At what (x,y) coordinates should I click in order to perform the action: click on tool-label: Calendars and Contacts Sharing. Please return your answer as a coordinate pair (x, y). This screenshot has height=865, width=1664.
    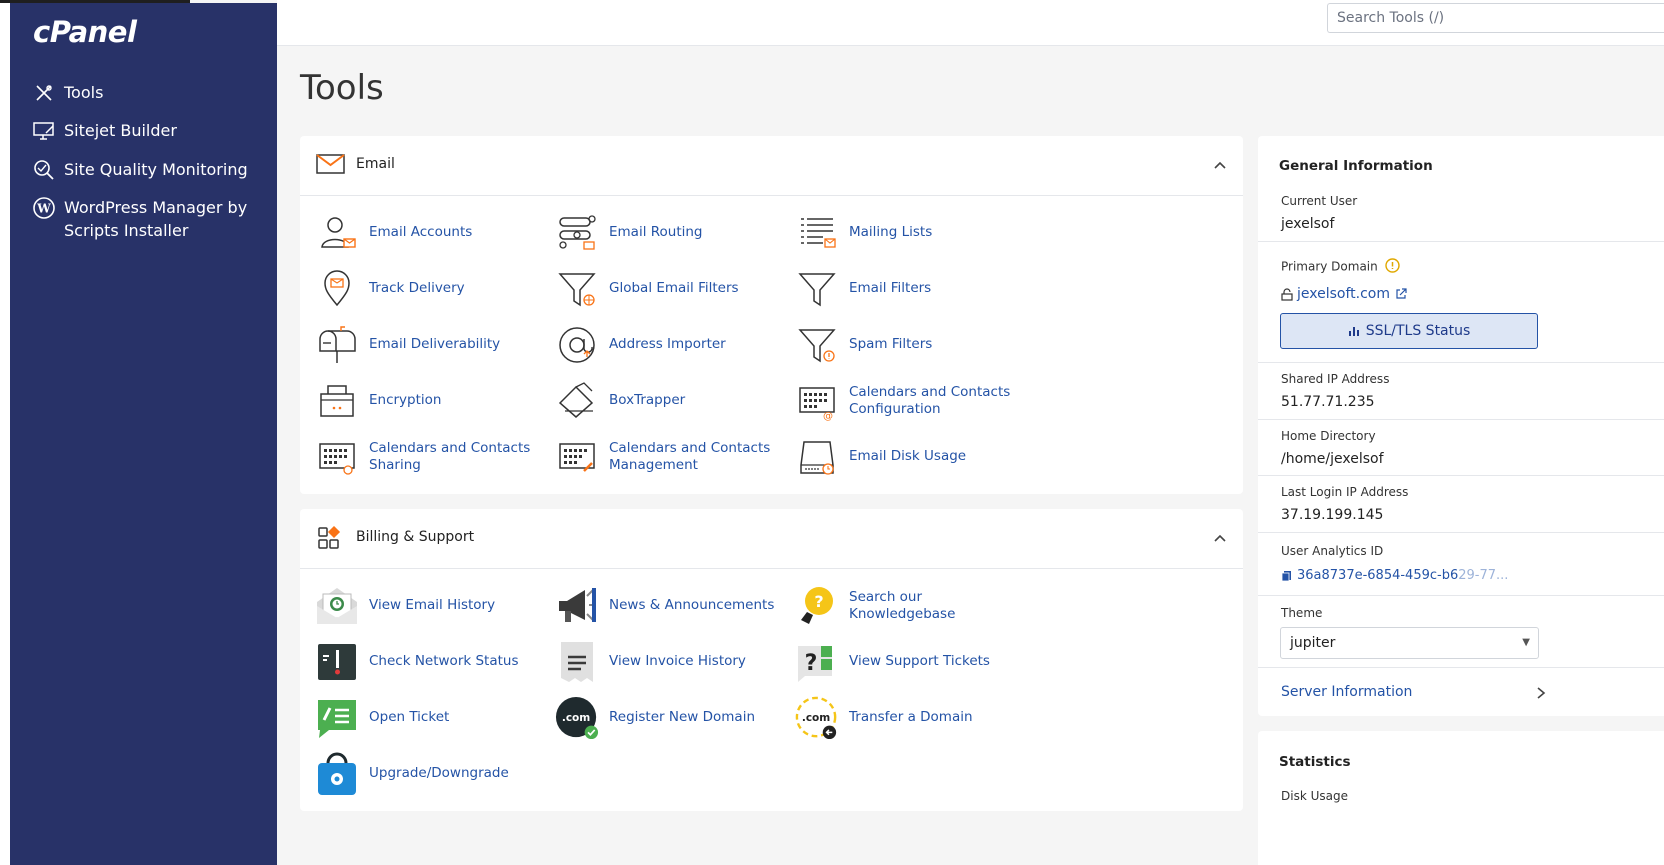
    Looking at the image, I should click on (450, 456).